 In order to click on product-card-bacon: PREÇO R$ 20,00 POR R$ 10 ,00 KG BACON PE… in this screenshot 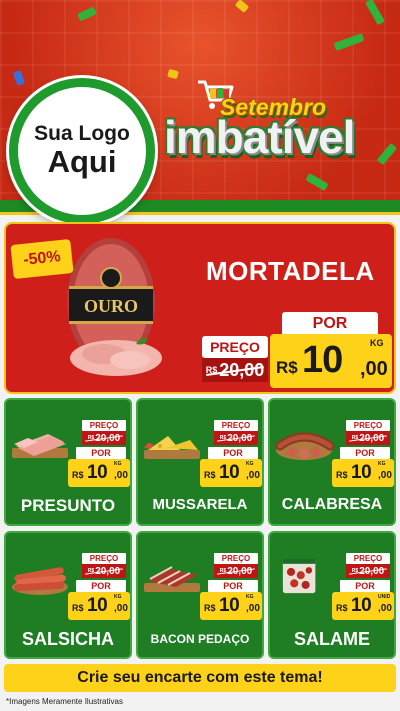, I will do `click(200, 595)`.